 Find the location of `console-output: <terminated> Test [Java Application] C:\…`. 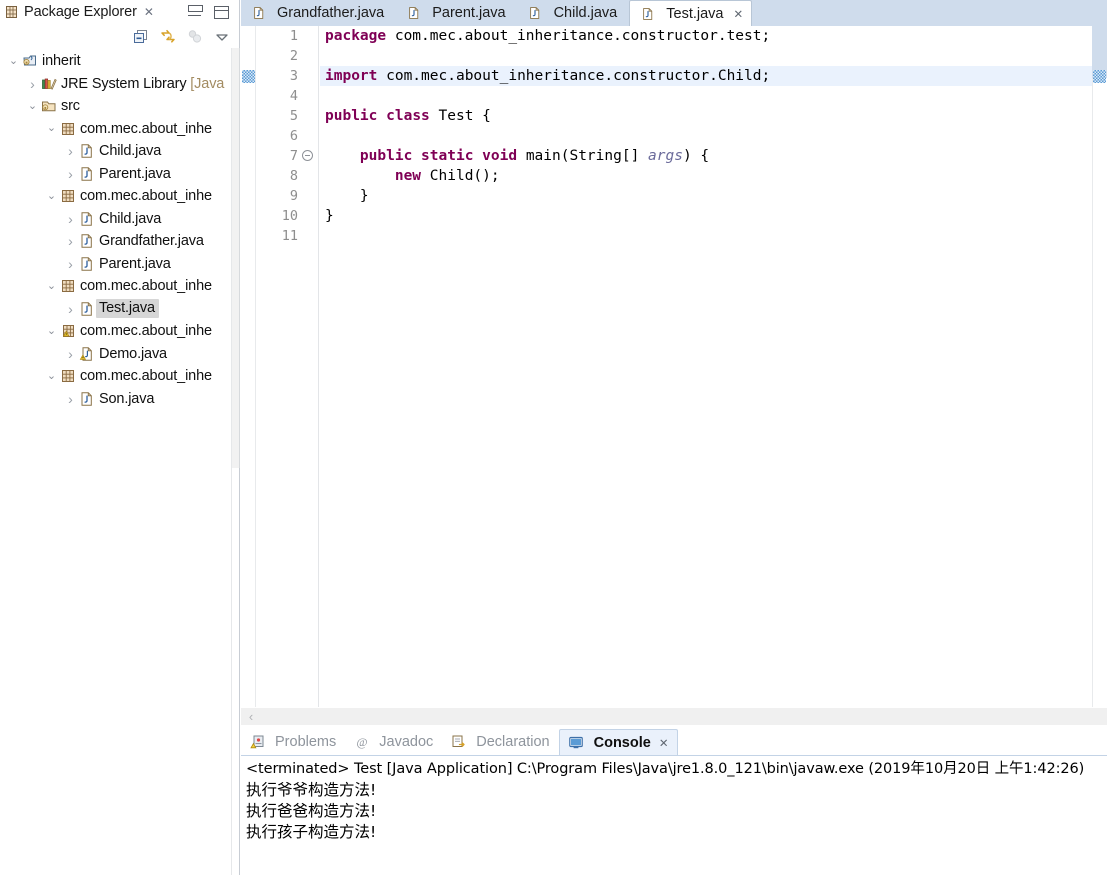

console-output: <terminated> Test [Java Application] C:\… is located at coordinates (674, 815).